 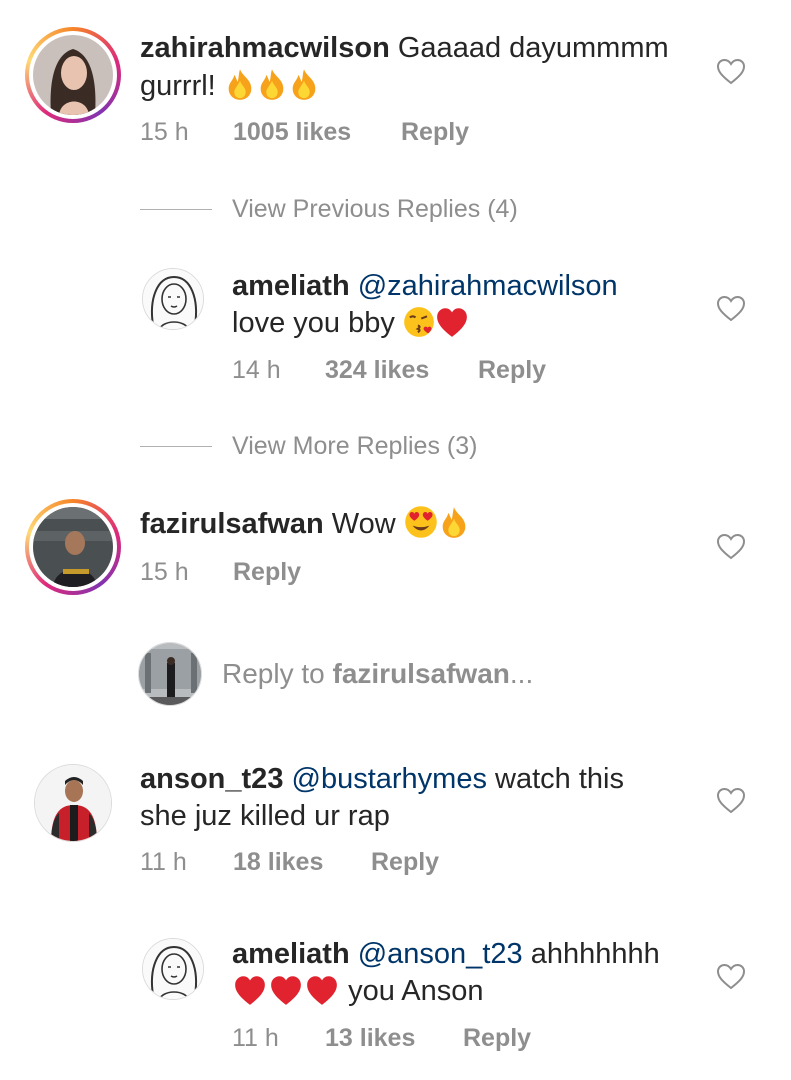 What do you see at coordinates (211, 779) in the screenshot?
I see `comment-username: anson_t23` at bounding box center [211, 779].